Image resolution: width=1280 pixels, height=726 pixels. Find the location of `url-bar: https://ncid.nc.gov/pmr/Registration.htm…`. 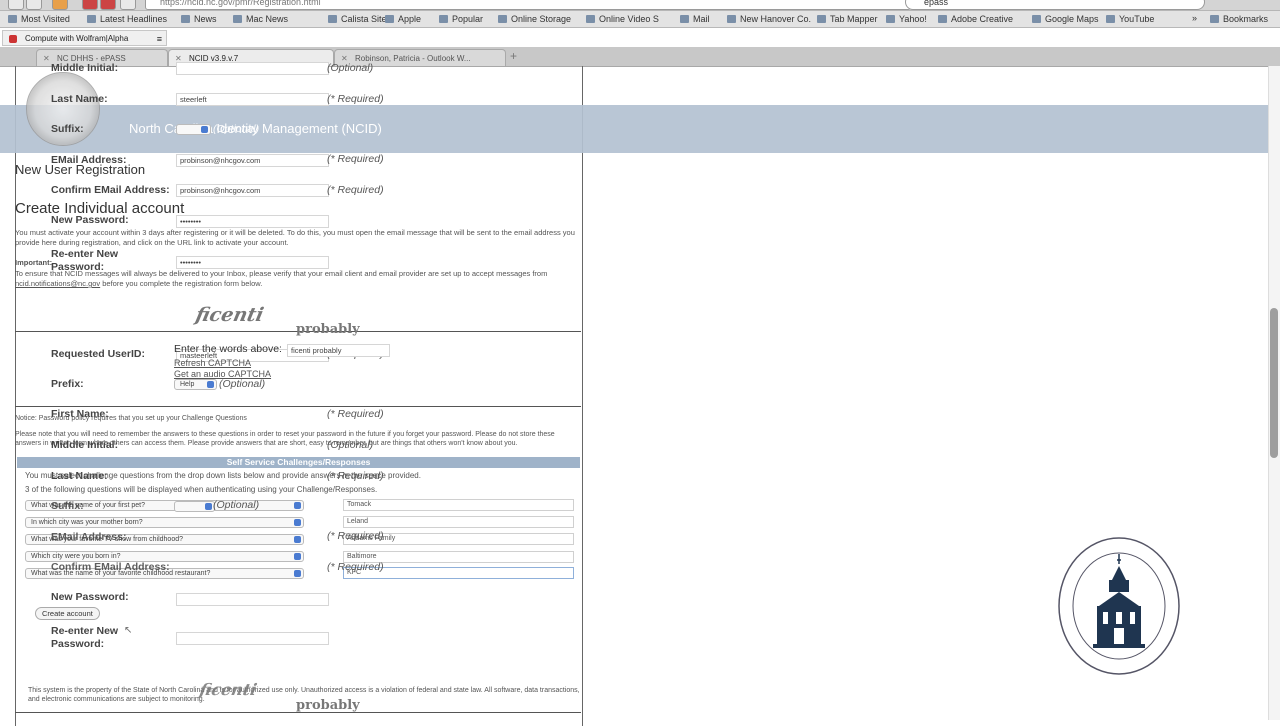

url-bar: https://ncid.nc.gov/pmr/Registration.htm… is located at coordinates (528, 5).